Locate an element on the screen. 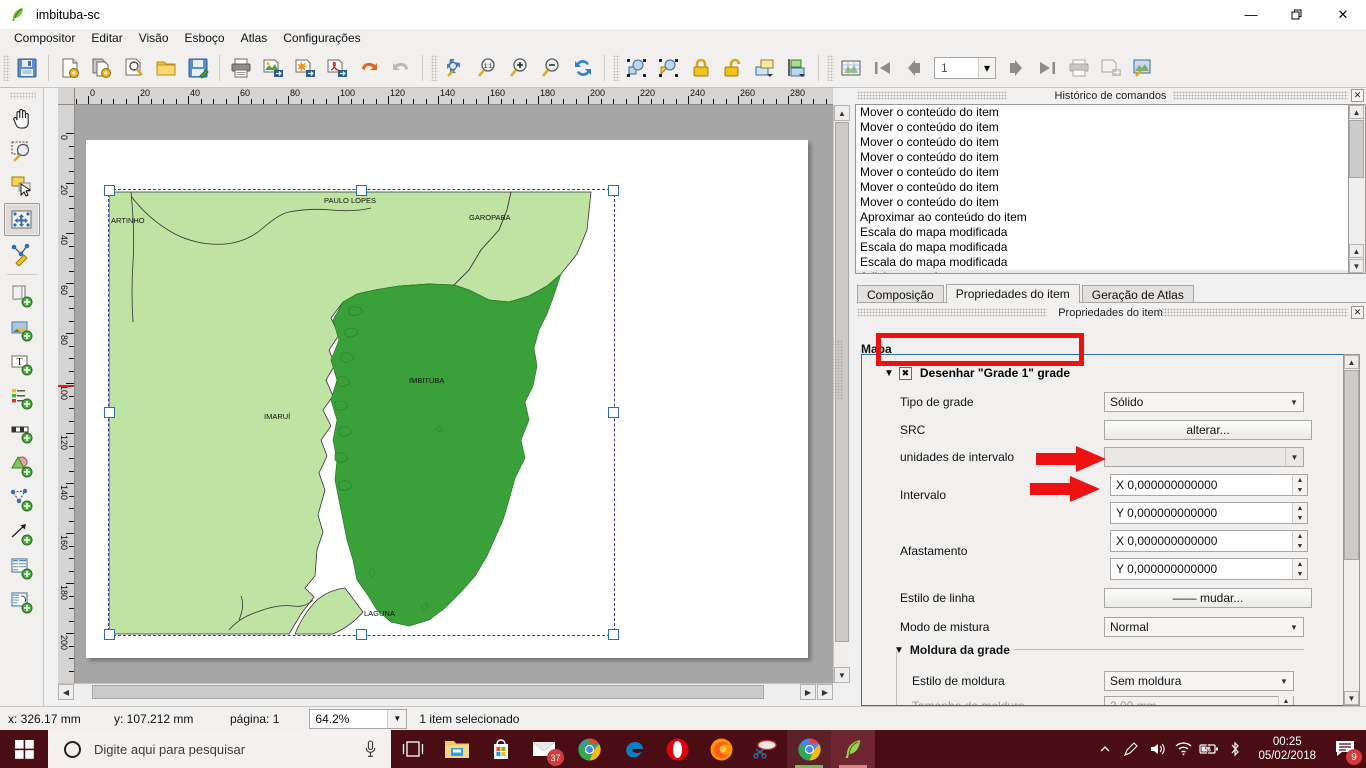  menu-configuracoes: Configurações is located at coordinates (321, 38).